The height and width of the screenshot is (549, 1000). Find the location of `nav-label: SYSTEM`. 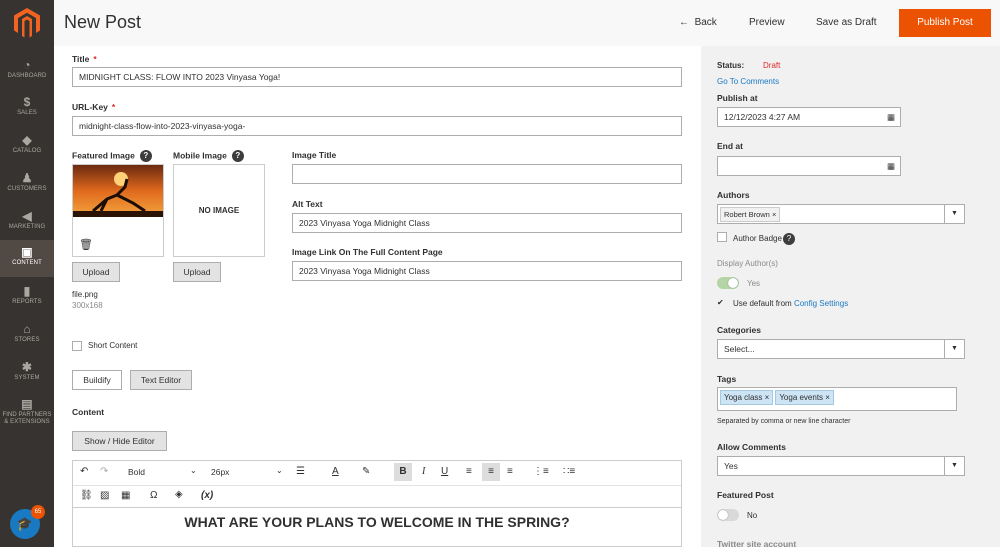

nav-label: SYSTEM is located at coordinates (27, 378).